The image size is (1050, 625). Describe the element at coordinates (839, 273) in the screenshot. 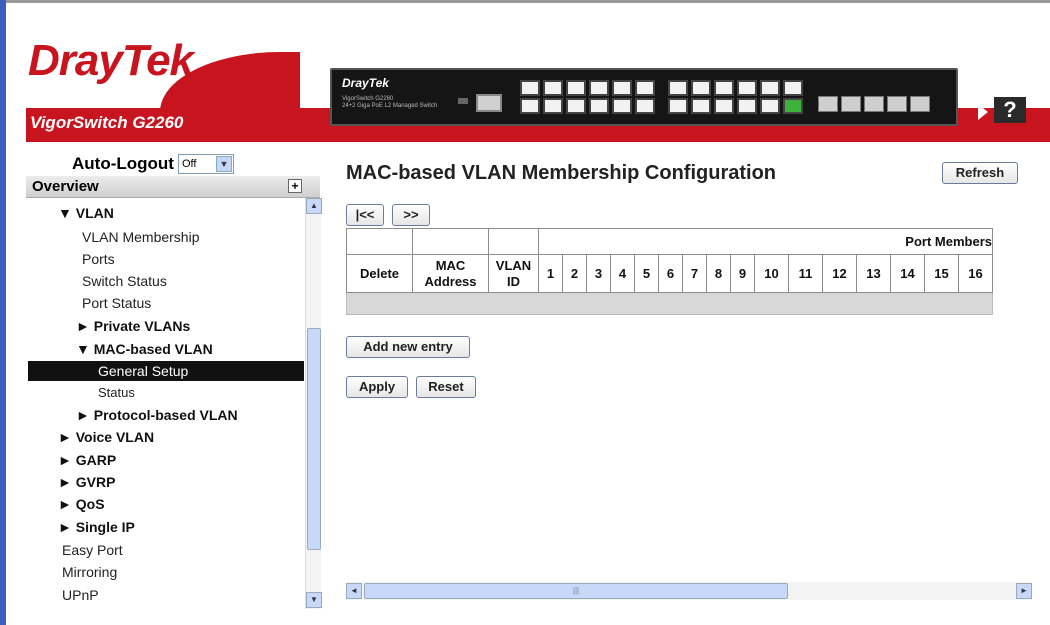

I see `port-header: 12` at that location.